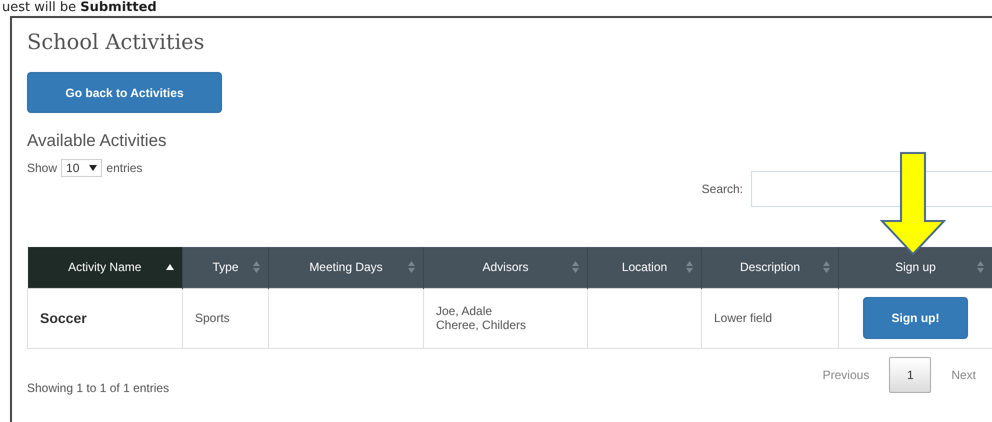 This screenshot has height=422, width=992. What do you see at coordinates (105, 267) in the screenshot?
I see `column-header: Activity Name` at bounding box center [105, 267].